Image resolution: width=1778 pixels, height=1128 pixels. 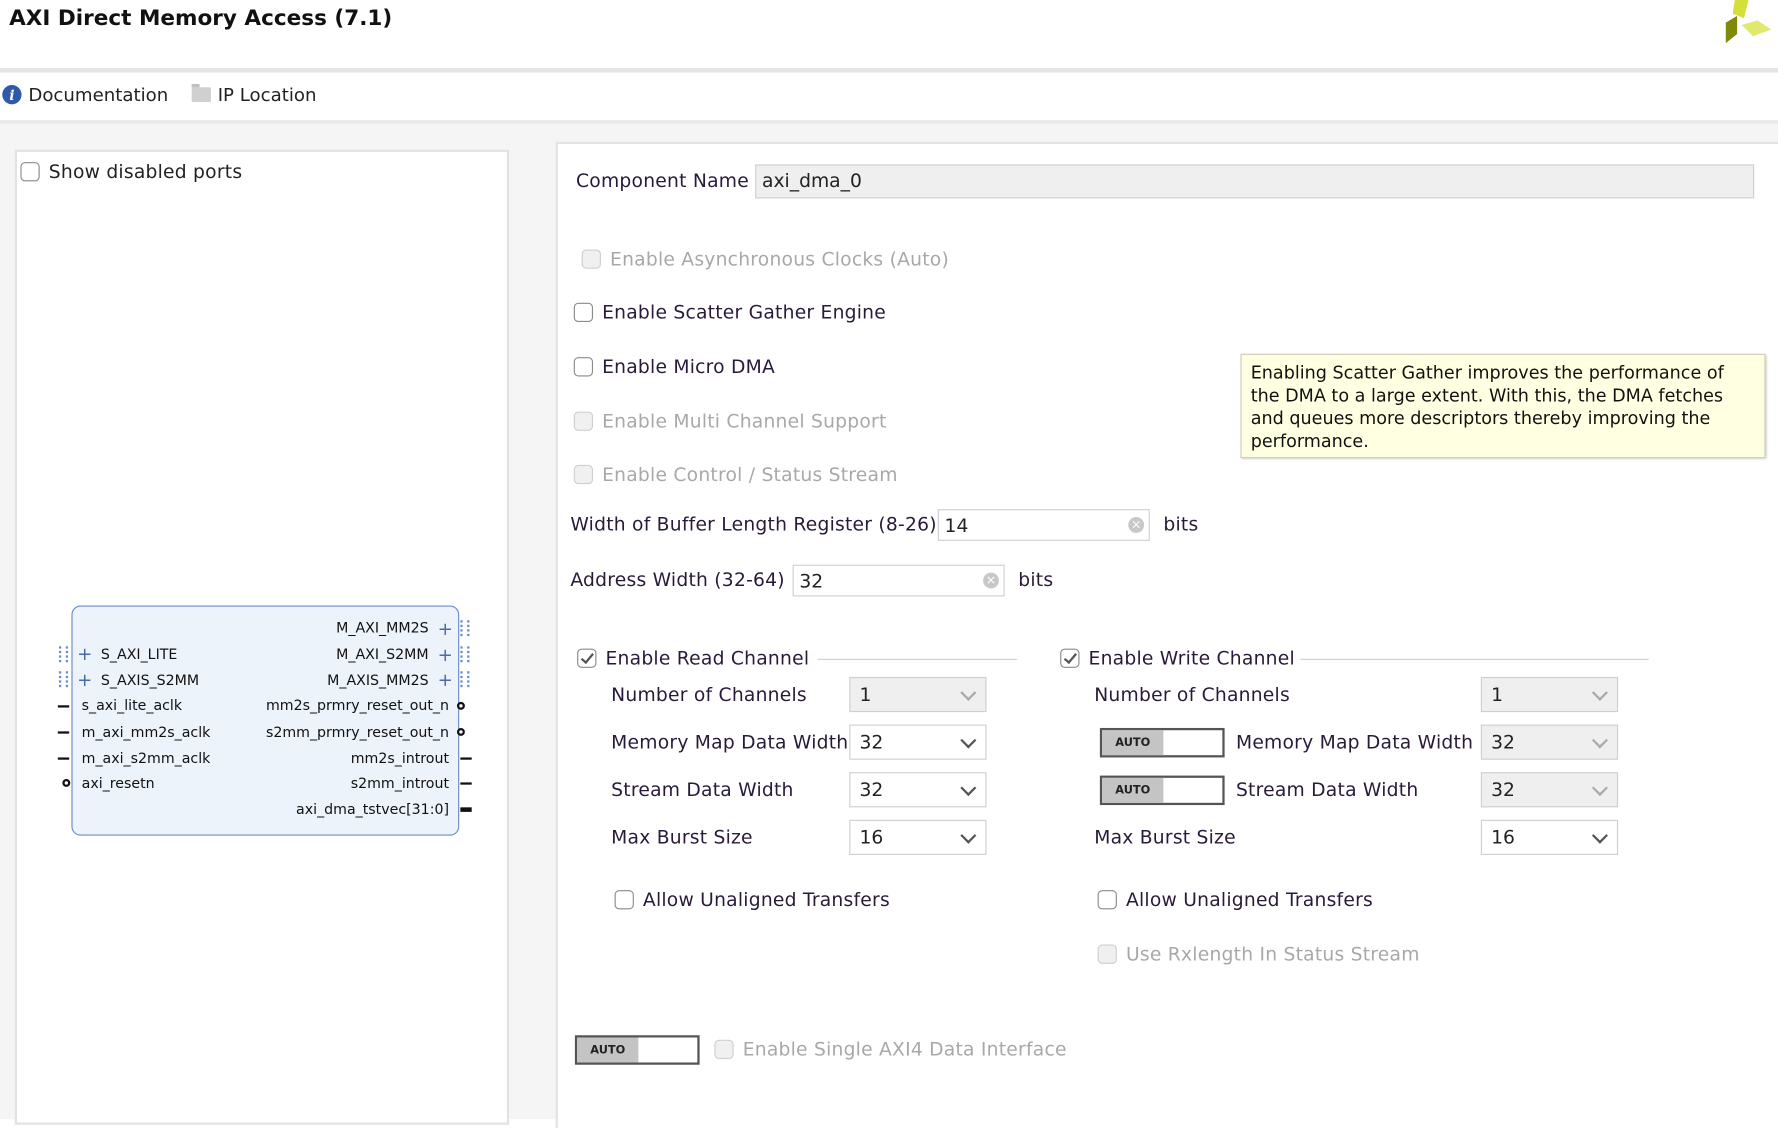 What do you see at coordinates (145, 172) in the screenshot?
I see `show-disabled-ports-label: Show disabled ports` at bounding box center [145, 172].